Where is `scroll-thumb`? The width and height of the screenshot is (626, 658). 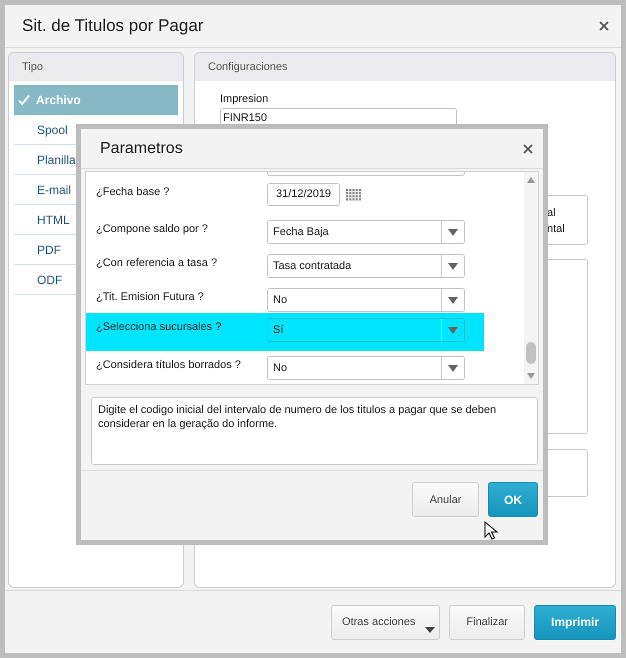
scroll-thumb is located at coordinates (531, 353).